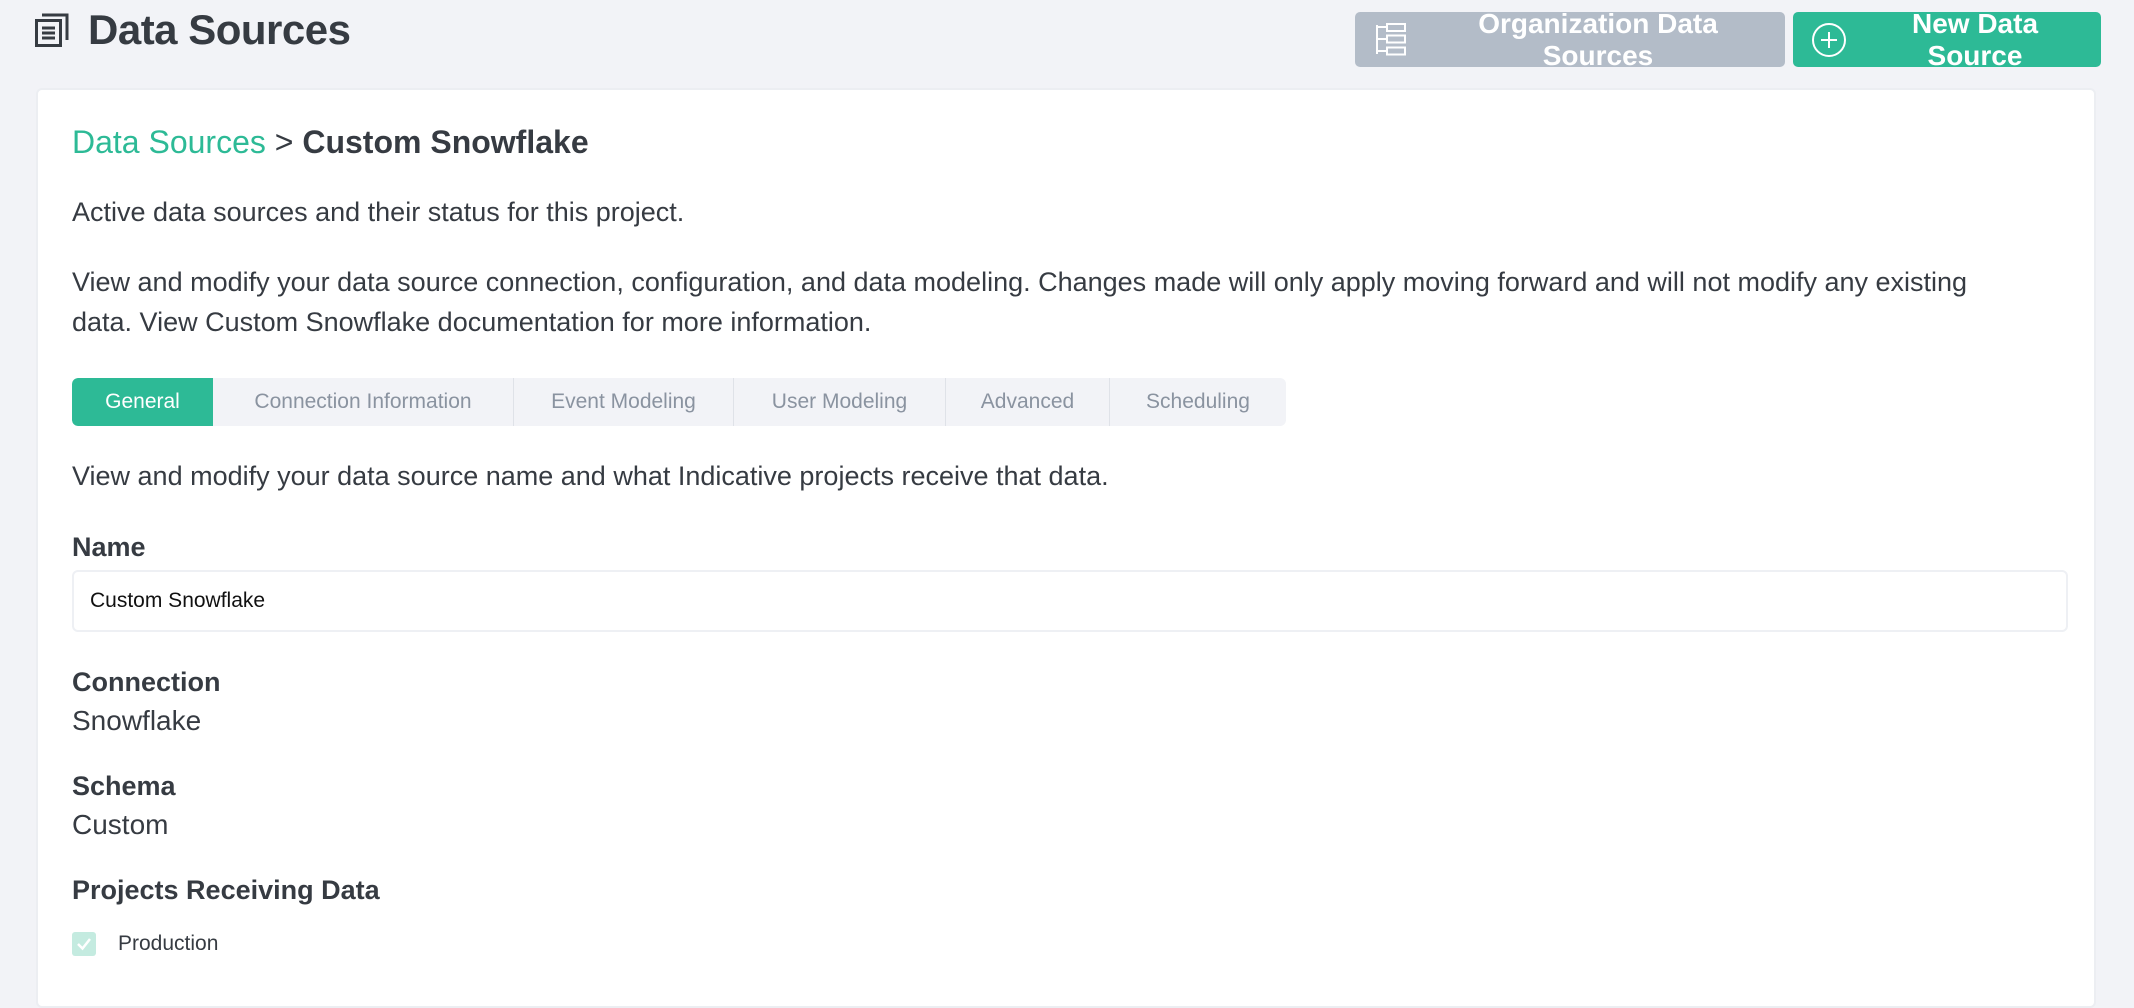  I want to click on production-label: Production, so click(168, 943).